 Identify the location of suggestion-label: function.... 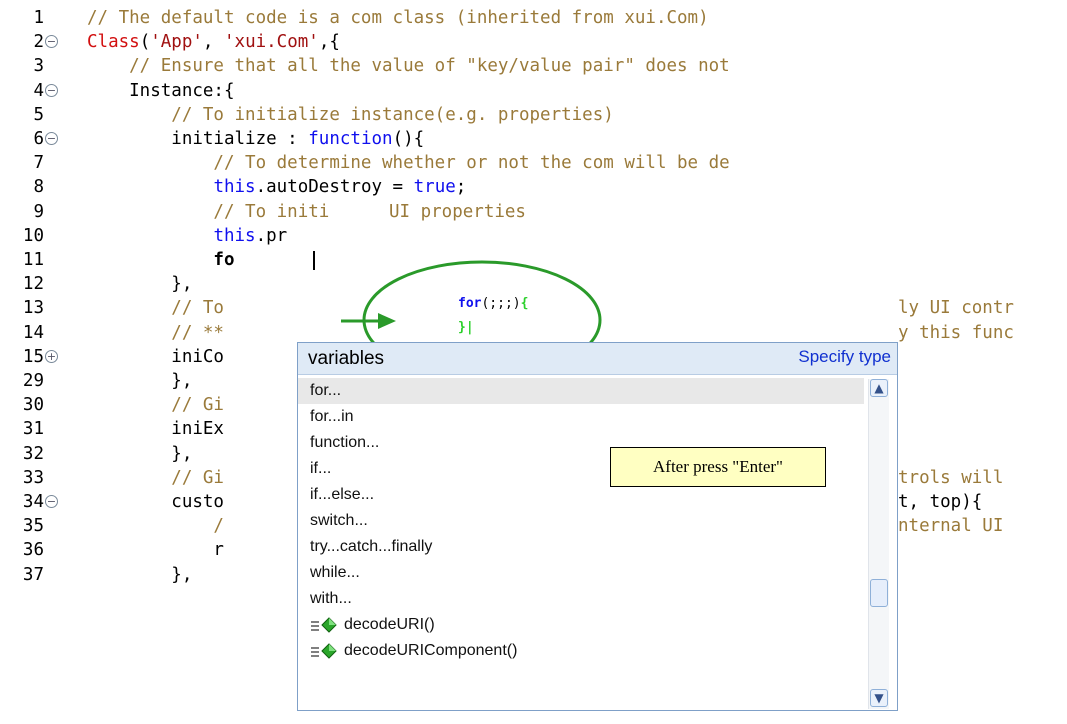
(345, 442).